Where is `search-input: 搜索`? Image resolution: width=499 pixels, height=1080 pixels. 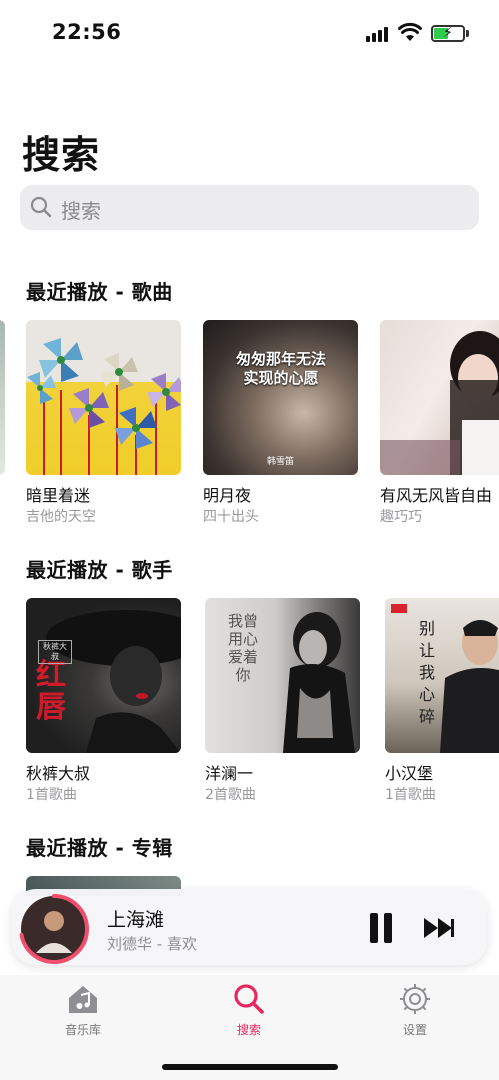
search-input: 搜索 is located at coordinates (249, 207).